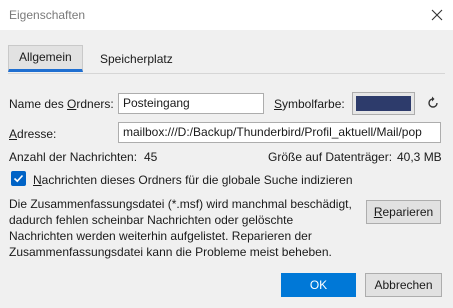  What do you see at coordinates (47, 15) in the screenshot?
I see `window-title: Eigenschaften` at bounding box center [47, 15].